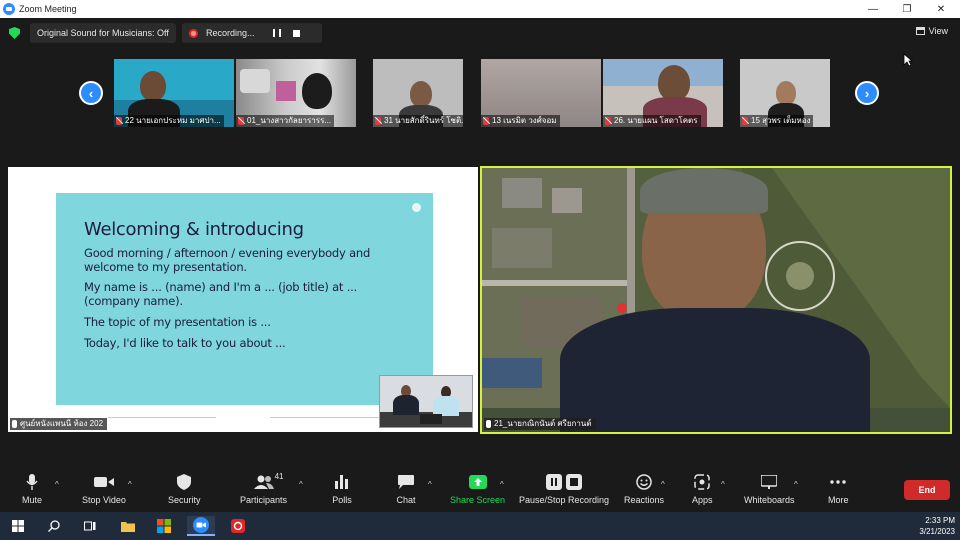 The image size is (960, 540). What do you see at coordinates (927, 490) in the screenshot?
I see `end-meeting-button: End` at bounding box center [927, 490].